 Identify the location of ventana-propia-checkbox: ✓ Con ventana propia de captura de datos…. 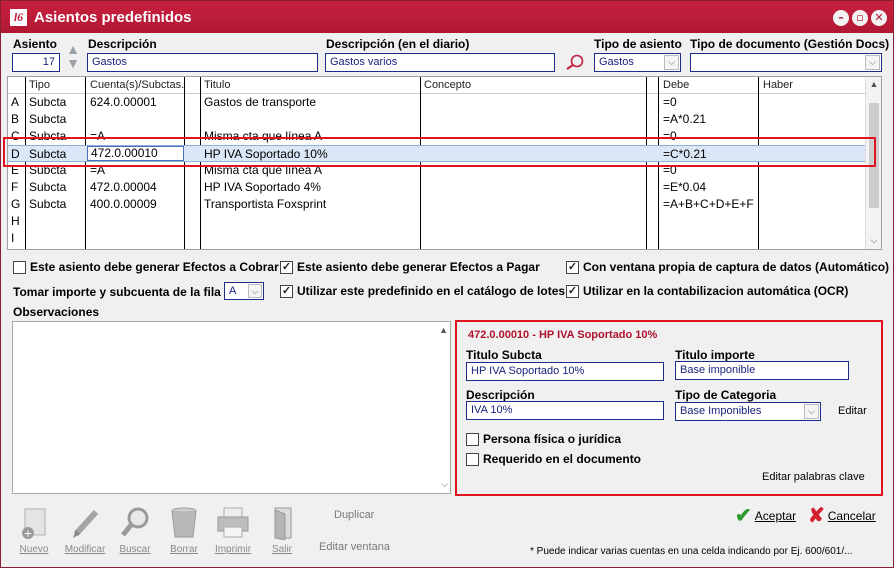
(727, 267).